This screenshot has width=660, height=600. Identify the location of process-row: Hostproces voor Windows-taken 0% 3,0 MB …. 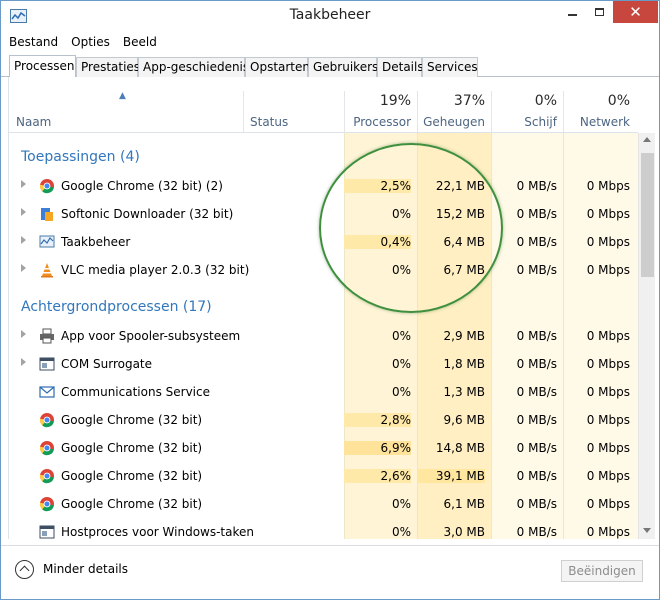
(323, 528).